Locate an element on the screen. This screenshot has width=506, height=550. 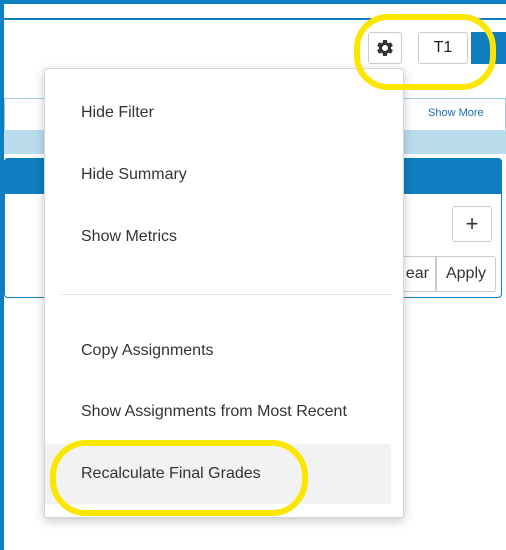
menu-divider is located at coordinates (226, 294).